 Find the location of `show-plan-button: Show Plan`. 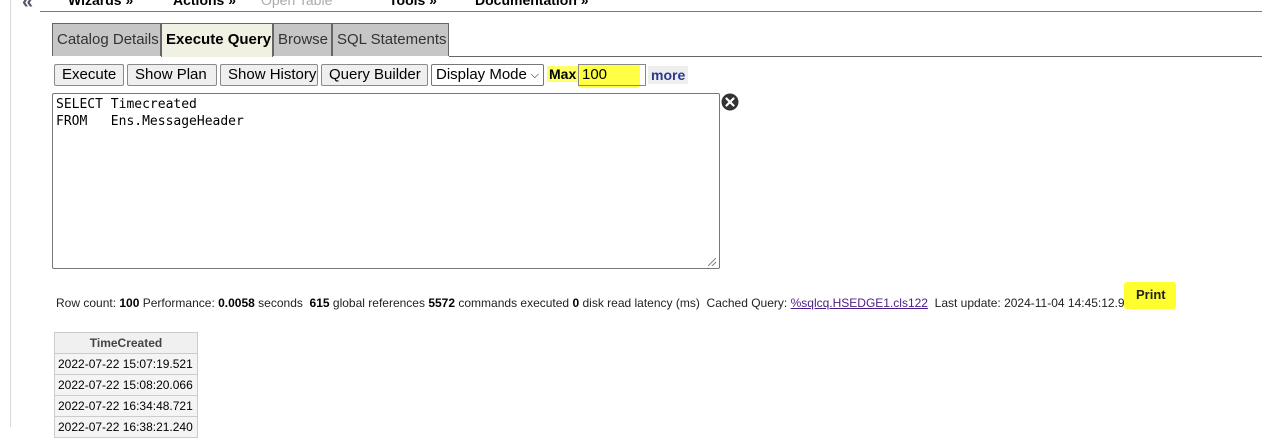

show-plan-button: Show Plan is located at coordinates (172, 75).